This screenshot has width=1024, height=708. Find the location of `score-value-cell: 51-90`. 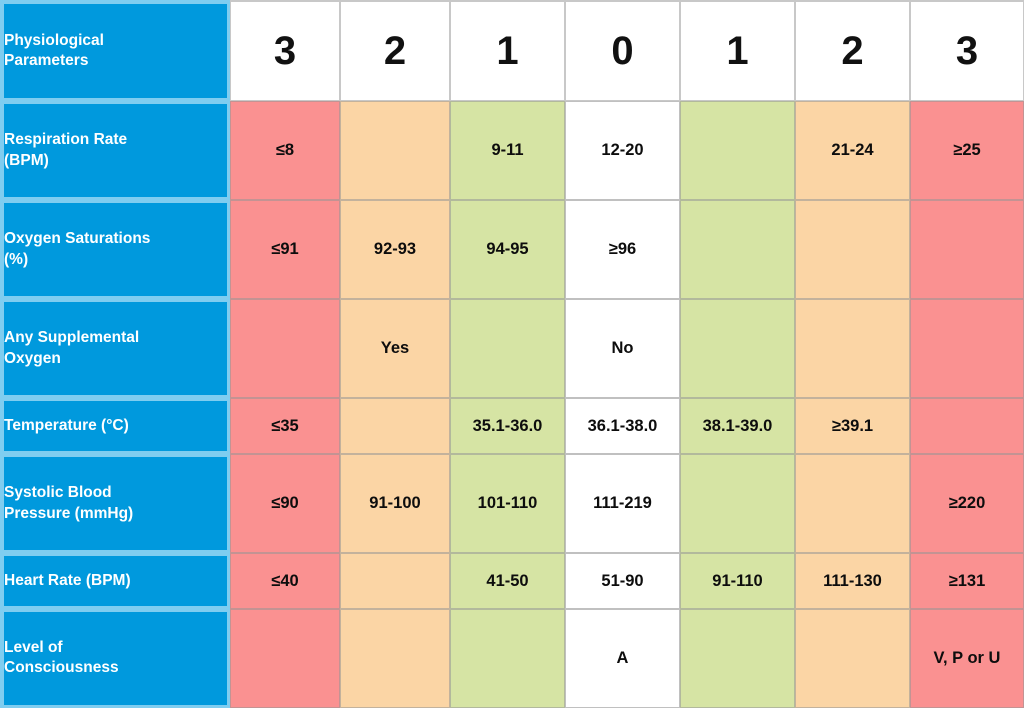

score-value-cell: 51-90 is located at coordinates (622, 581).